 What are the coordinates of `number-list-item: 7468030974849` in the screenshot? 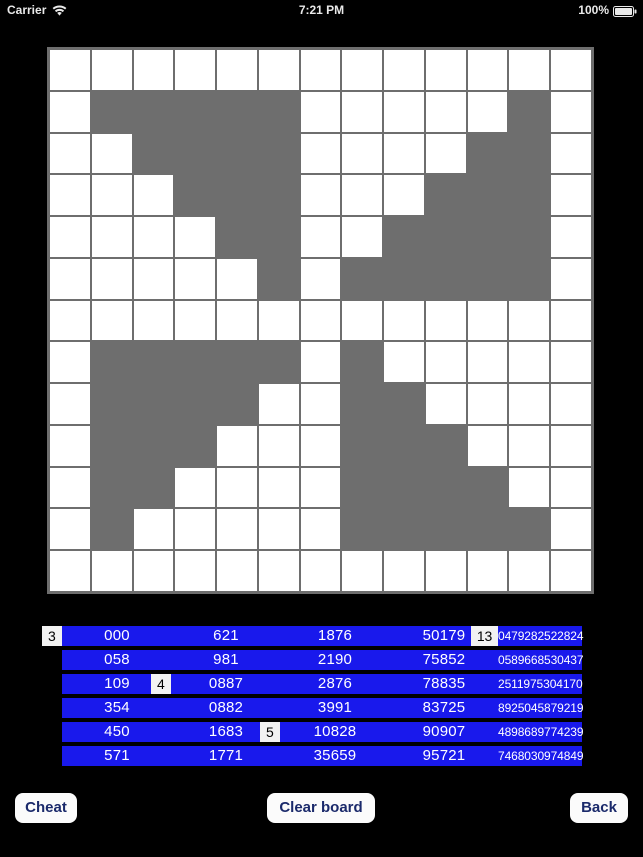 It's located at (541, 756).